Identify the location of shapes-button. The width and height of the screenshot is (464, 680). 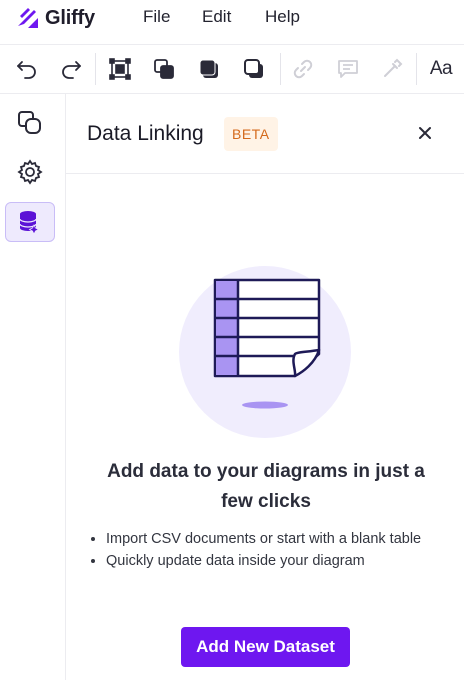
(30, 123).